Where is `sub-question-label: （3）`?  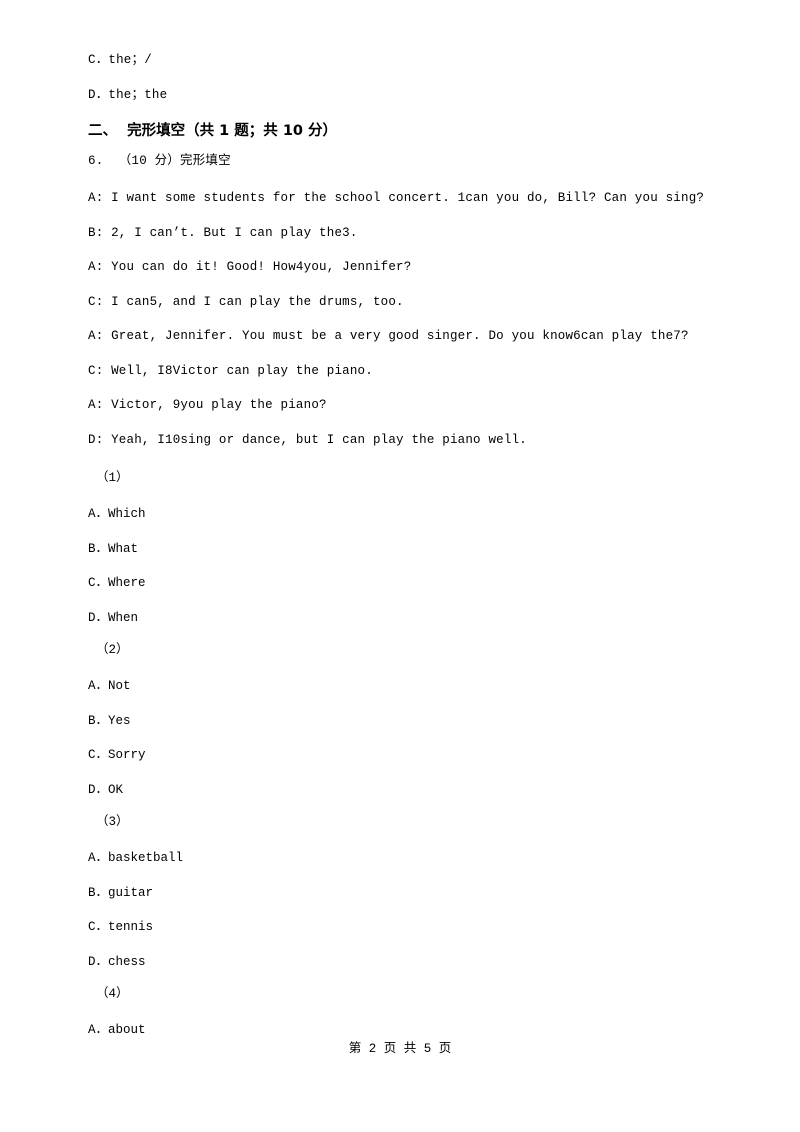
sub-question-label: （3） is located at coordinates (112, 822).